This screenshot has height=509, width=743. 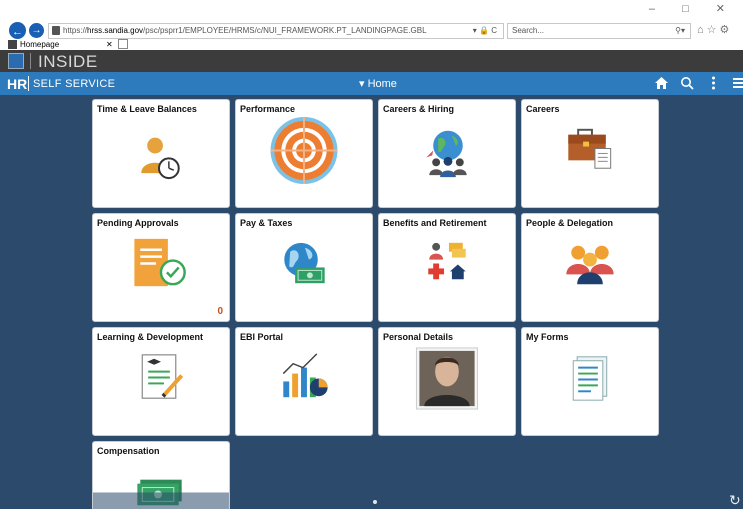 I want to click on tile-title: My Forms, so click(x=547, y=337).